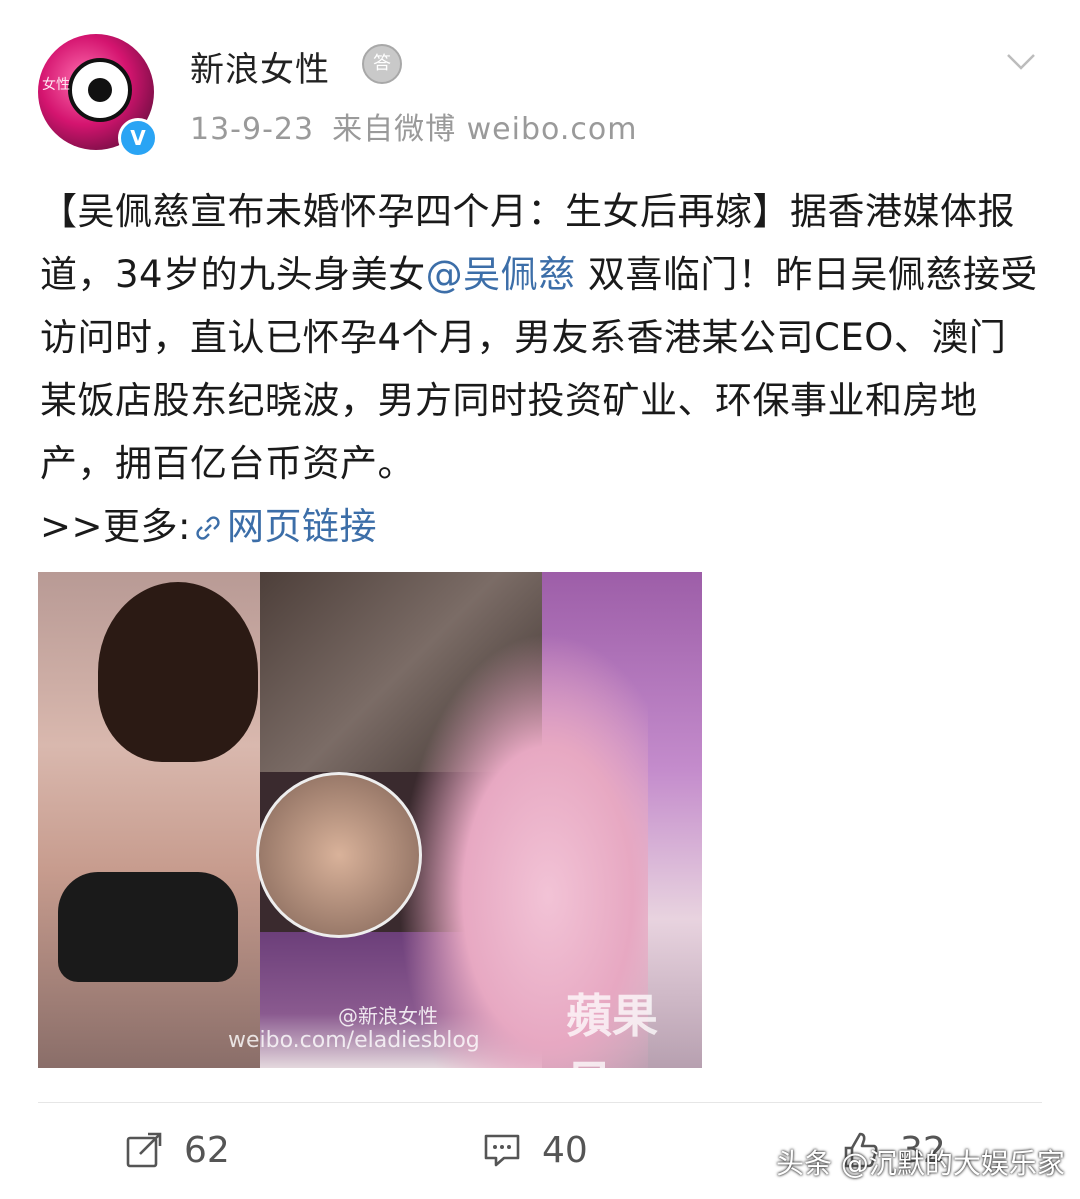 The width and height of the screenshot is (1080, 1199). Describe the element at coordinates (388, 1016) in the screenshot. I see `image-watermark-account: @新浪女性` at that location.